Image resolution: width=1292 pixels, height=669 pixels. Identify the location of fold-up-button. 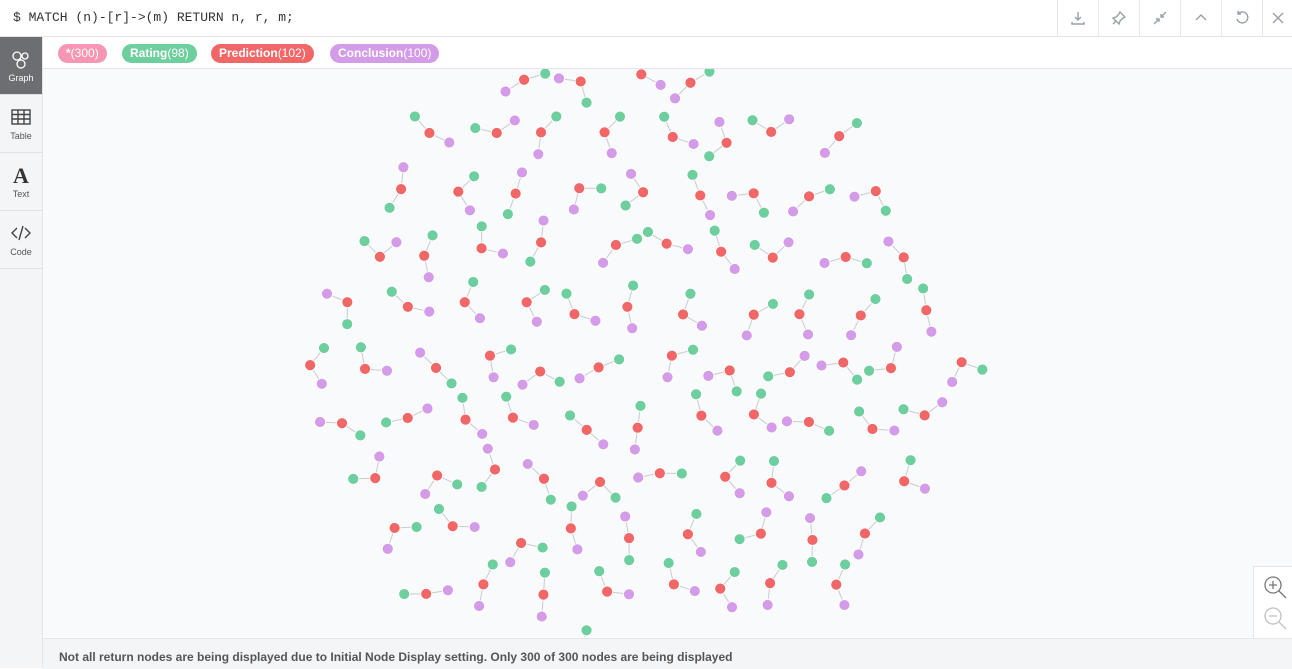
(1200, 18).